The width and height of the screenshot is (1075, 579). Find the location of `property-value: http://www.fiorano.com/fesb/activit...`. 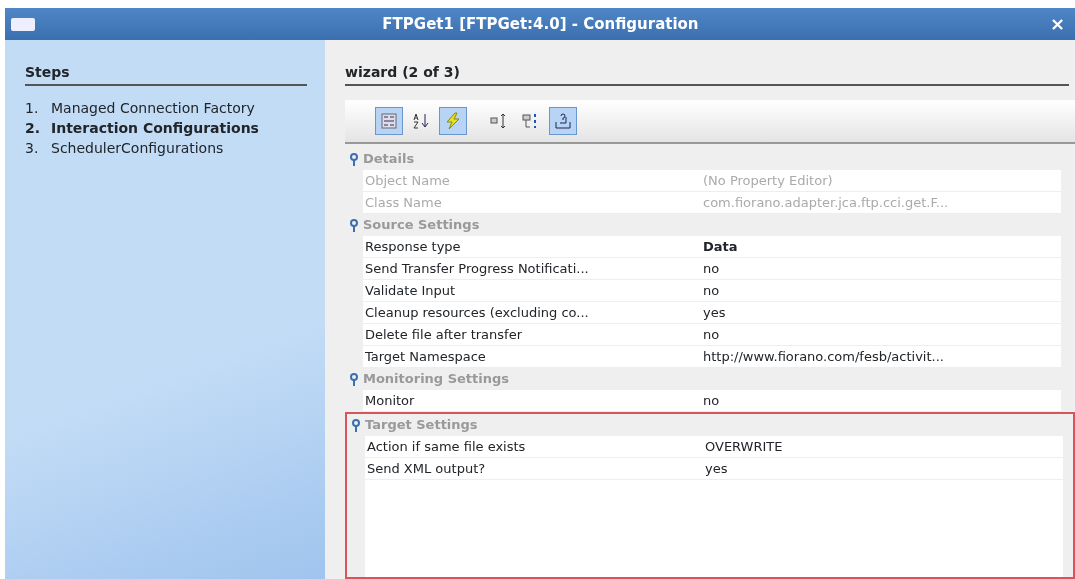

property-value: http://www.fiorano.com/fesb/activit... is located at coordinates (824, 356).